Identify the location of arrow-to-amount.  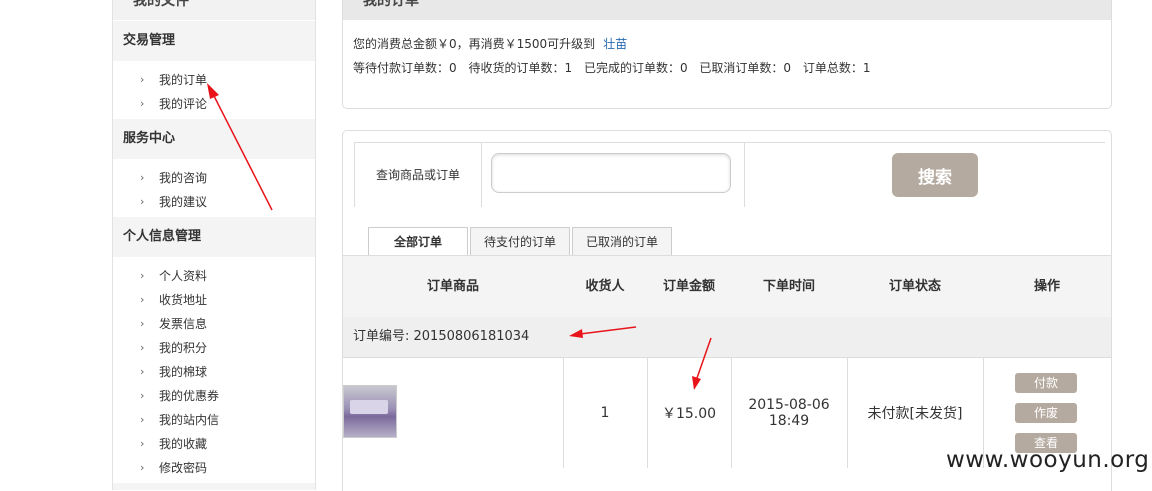
(702, 363).